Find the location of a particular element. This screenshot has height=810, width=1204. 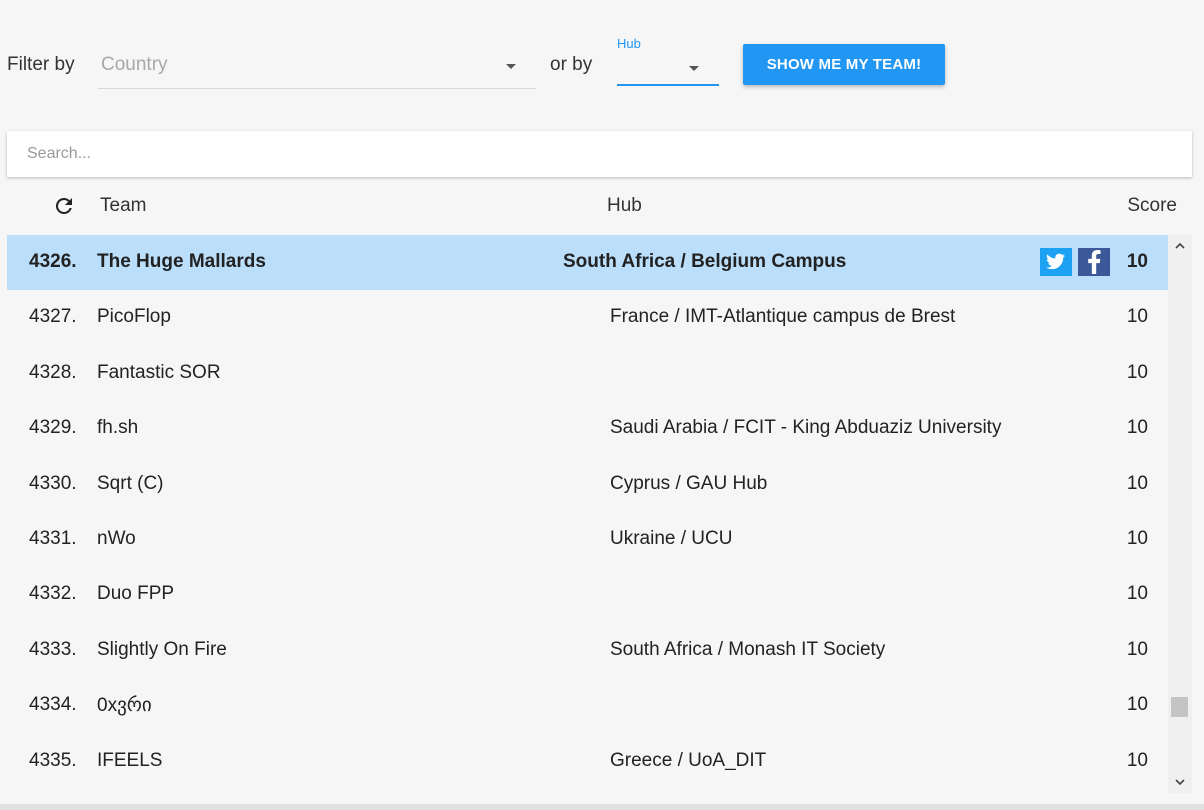

row-team-name: The Huge Mallards is located at coordinates (181, 261).